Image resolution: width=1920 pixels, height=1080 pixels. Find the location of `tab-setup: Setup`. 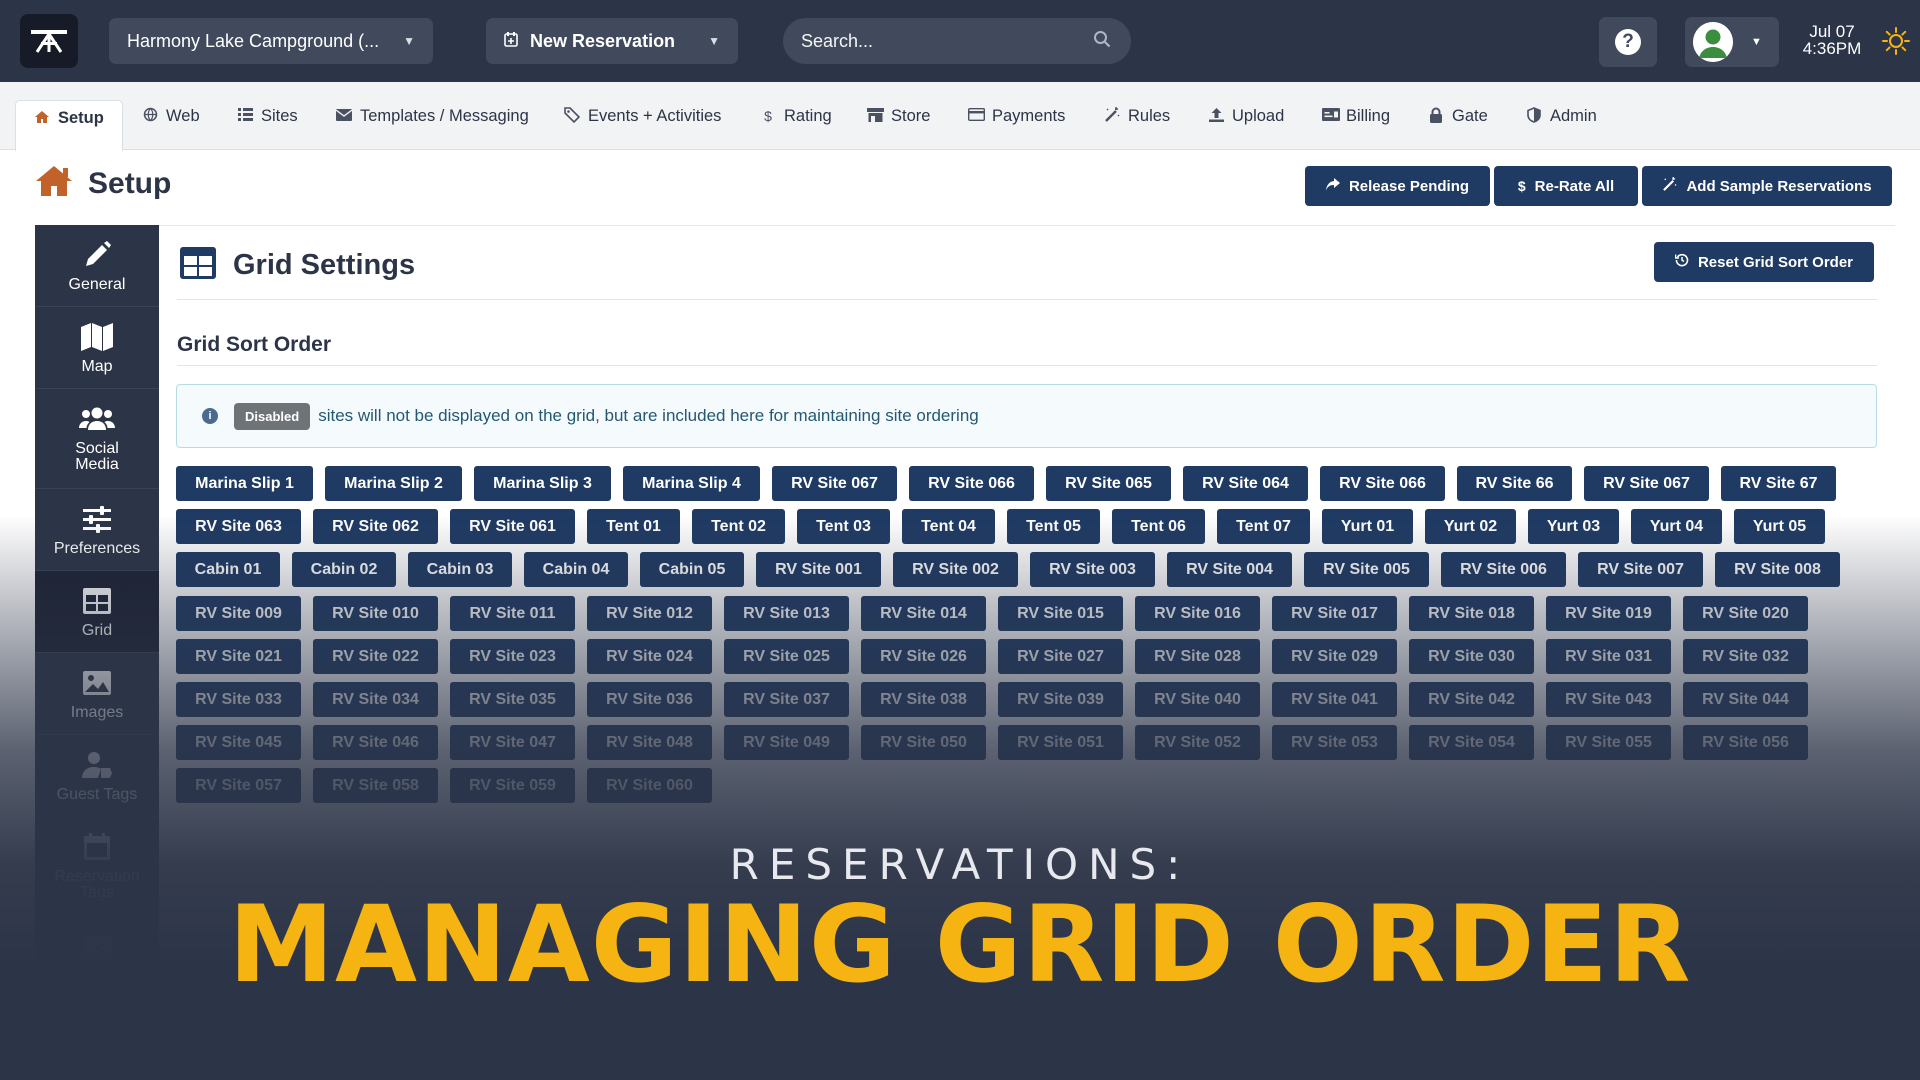

tab-setup: Setup is located at coordinates (69, 125).